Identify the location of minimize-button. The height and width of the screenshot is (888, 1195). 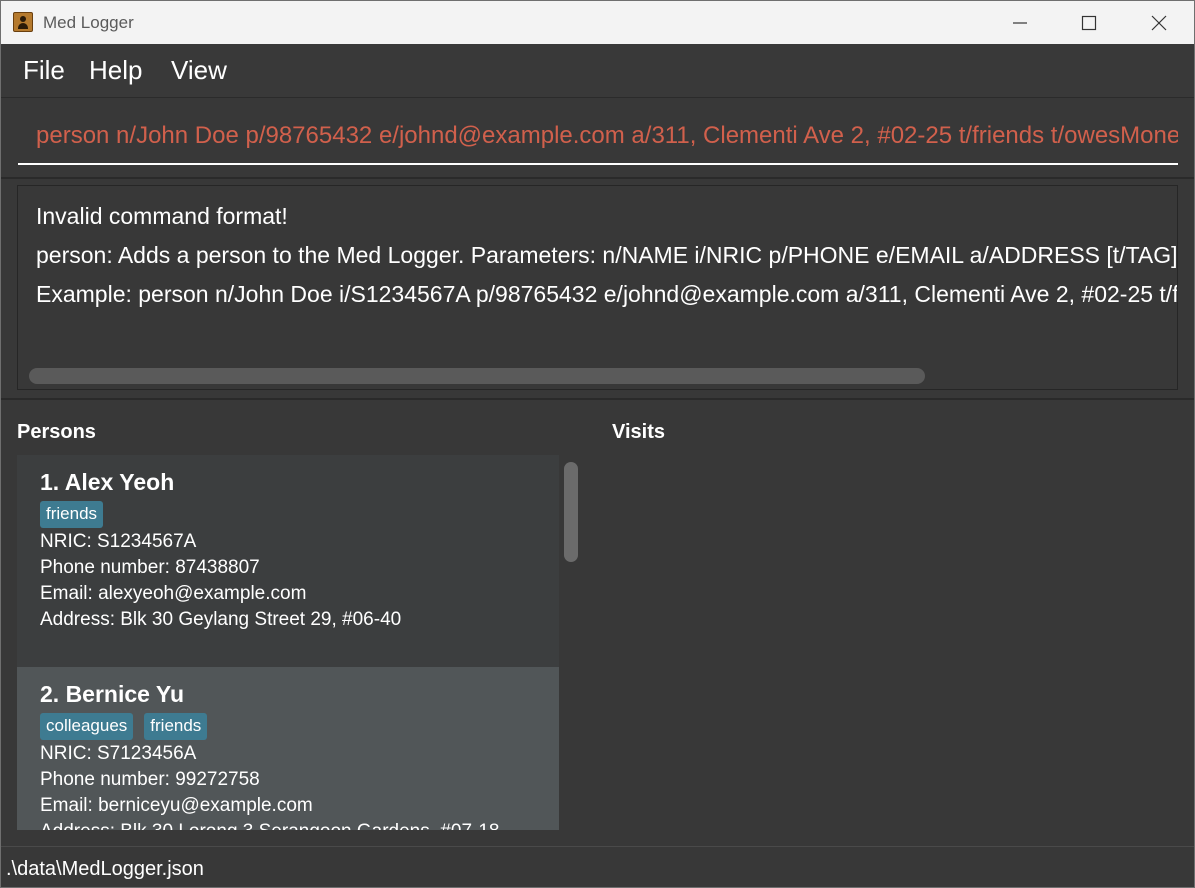
(1020, 22).